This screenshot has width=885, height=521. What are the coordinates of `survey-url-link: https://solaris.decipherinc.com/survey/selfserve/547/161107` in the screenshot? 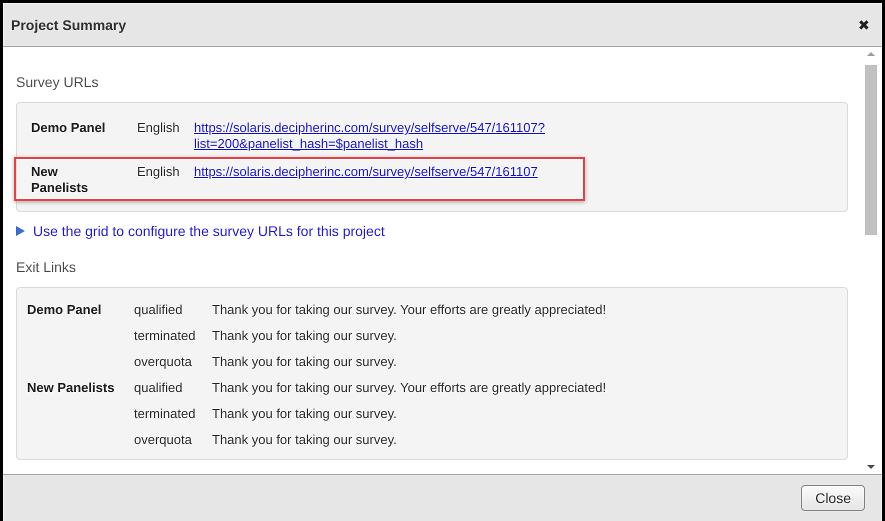 It's located at (390, 180).